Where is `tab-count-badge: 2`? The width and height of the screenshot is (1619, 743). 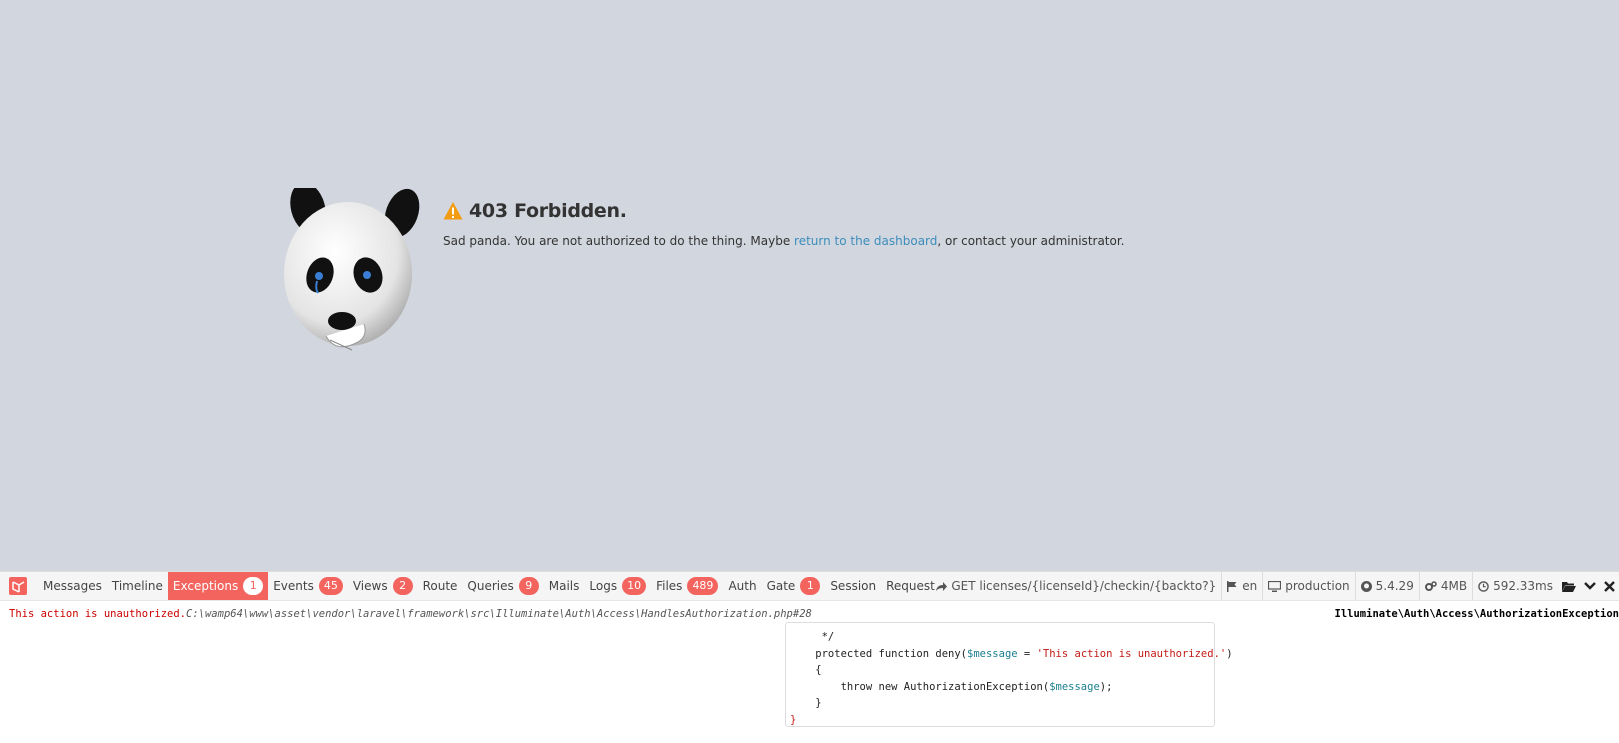 tab-count-badge: 2 is located at coordinates (402, 586).